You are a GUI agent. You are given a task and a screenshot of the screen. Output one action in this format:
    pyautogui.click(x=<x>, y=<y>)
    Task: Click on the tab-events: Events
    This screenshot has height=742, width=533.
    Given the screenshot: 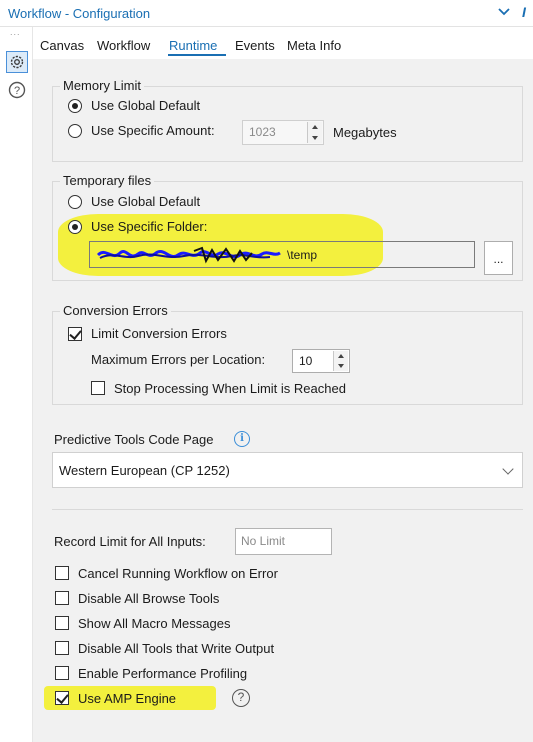 What is the action you would take?
    pyautogui.click(x=255, y=45)
    